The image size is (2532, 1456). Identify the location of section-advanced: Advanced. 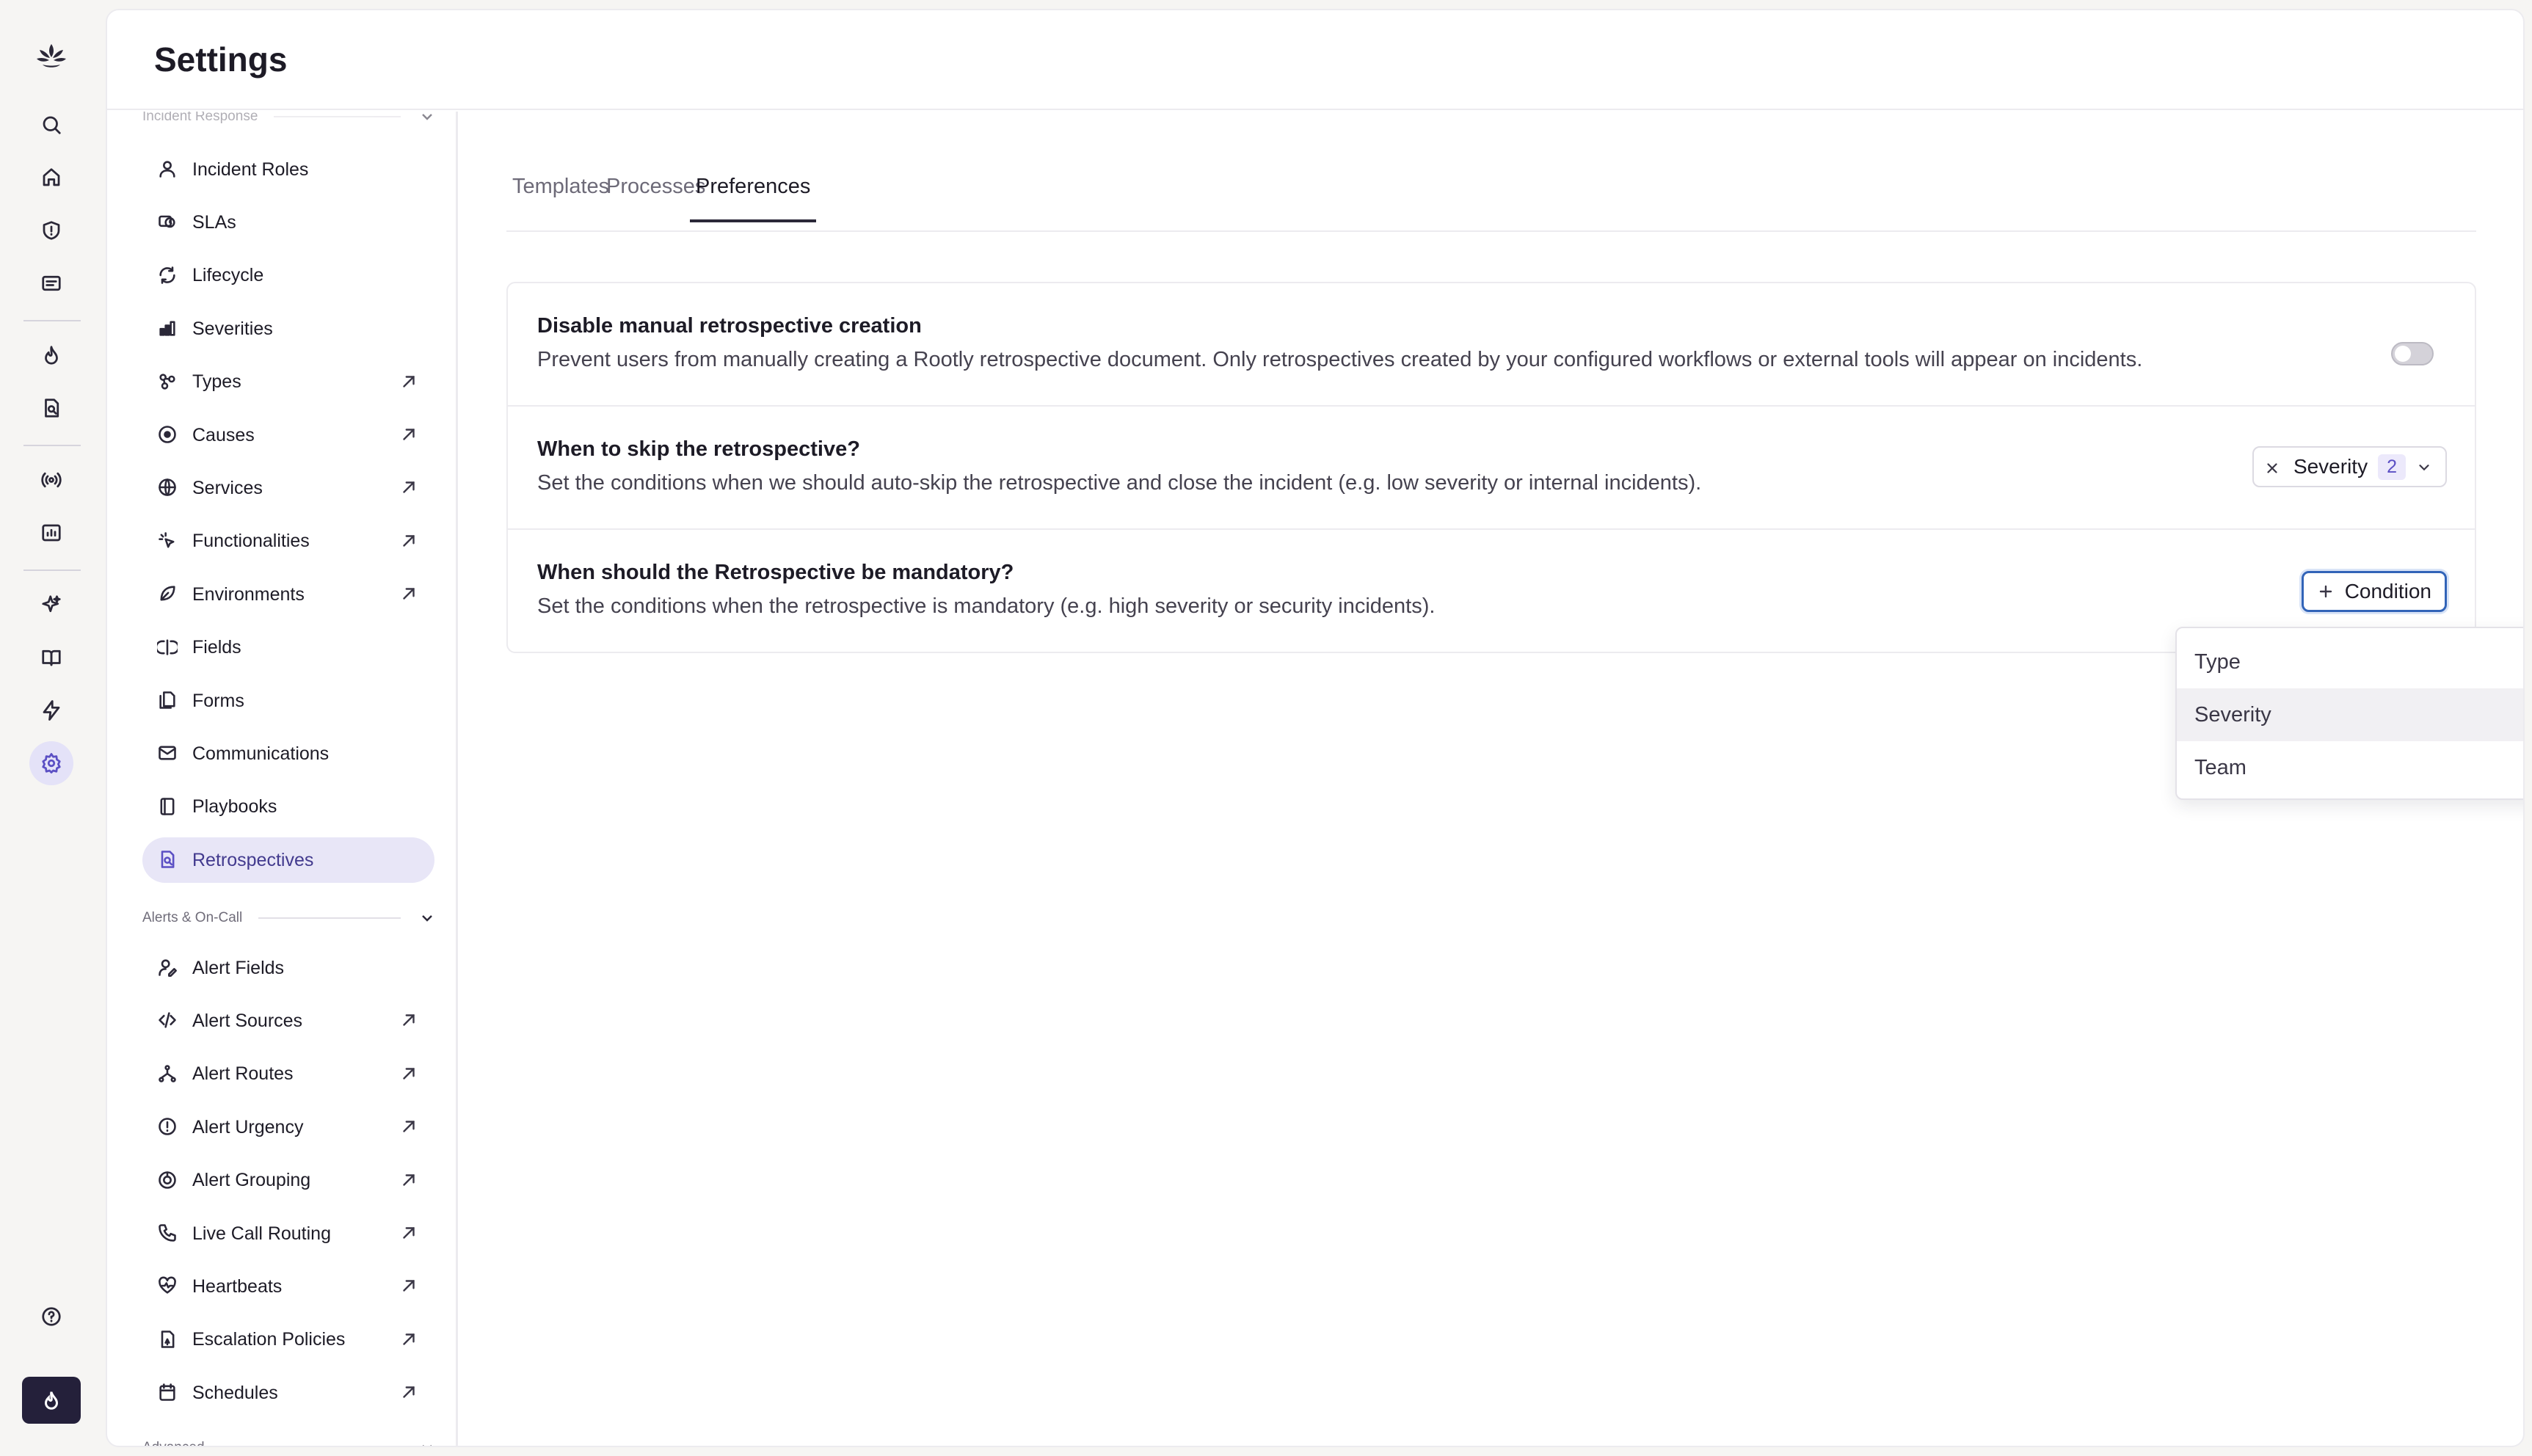
(289, 1442).